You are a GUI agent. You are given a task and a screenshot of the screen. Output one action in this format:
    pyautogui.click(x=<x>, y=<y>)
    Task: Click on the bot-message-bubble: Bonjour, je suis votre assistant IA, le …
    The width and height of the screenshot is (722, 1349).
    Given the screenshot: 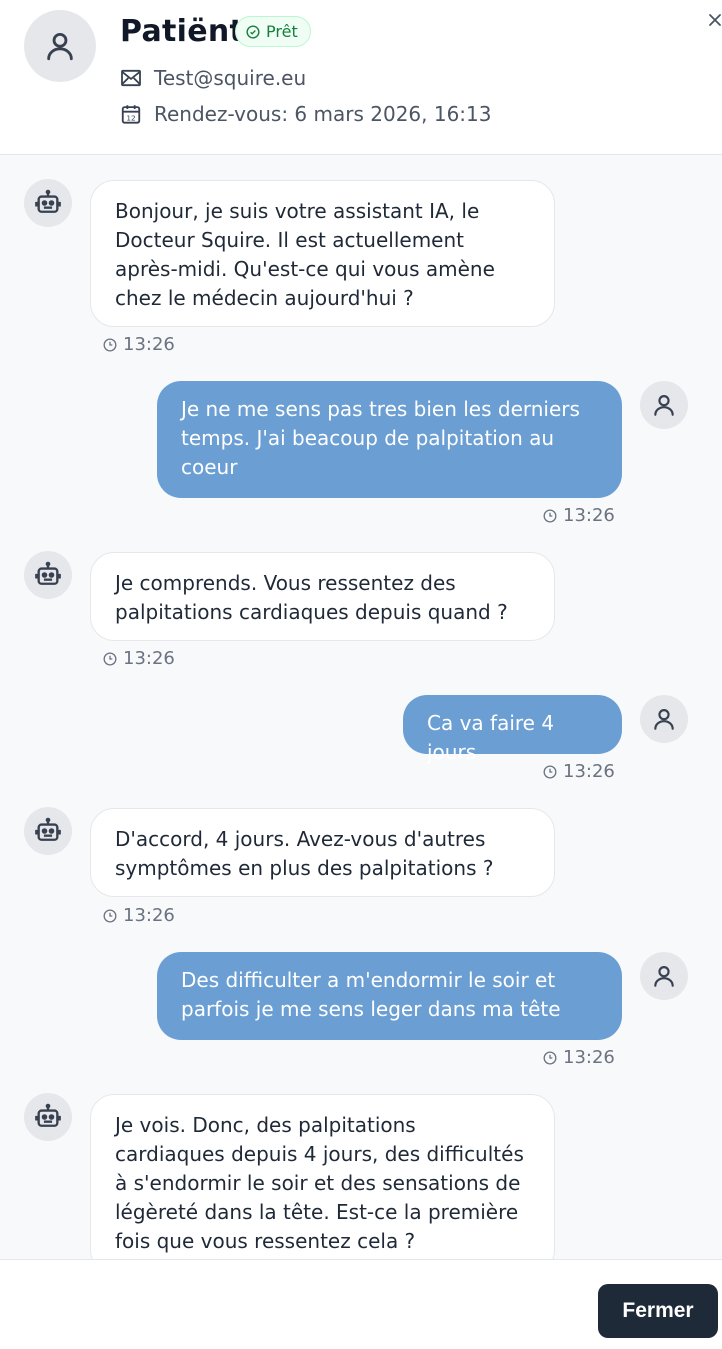 What is the action you would take?
    pyautogui.click(x=322, y=253)
    